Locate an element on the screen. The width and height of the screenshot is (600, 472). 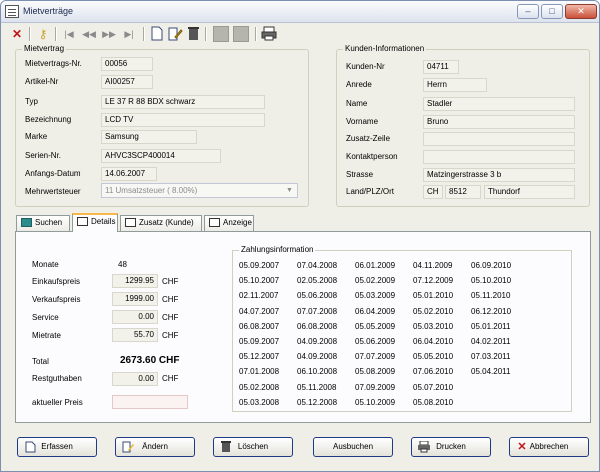
strasse-field: Matzingerstrasse 3 b is located at coordinates (499, 175).